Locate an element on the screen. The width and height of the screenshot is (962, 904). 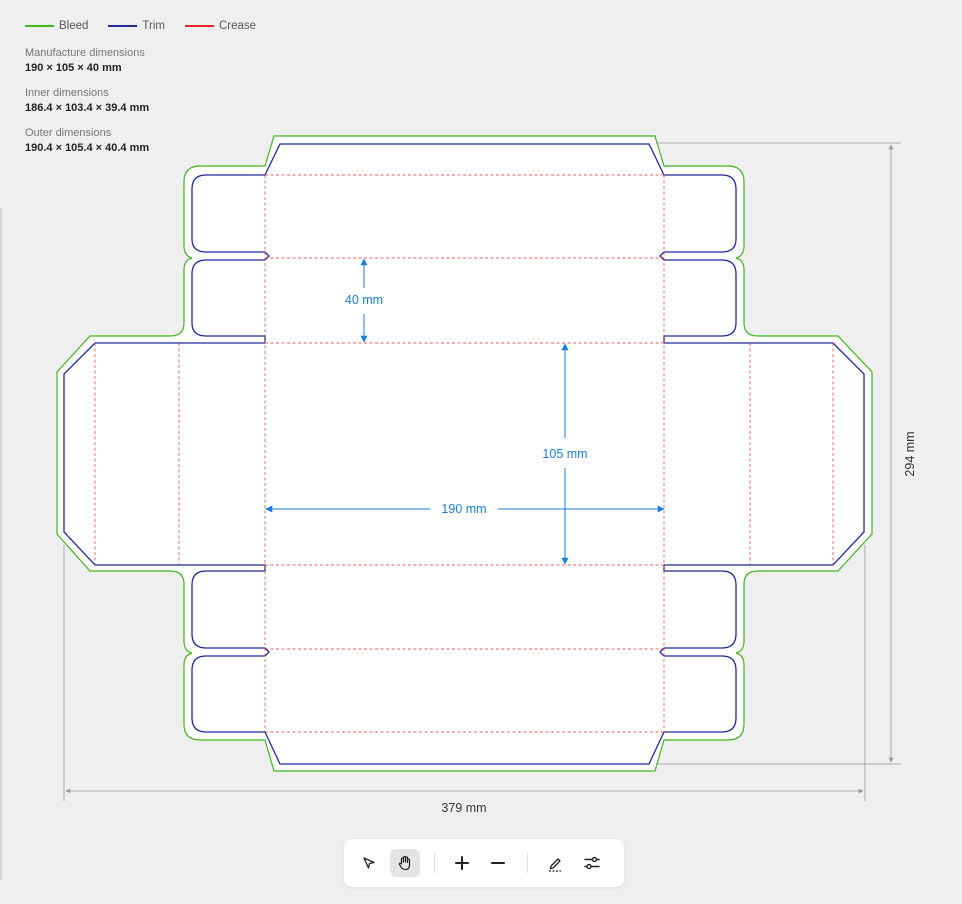
total-height-label: 294 mm is located at coordinates (910, 453).